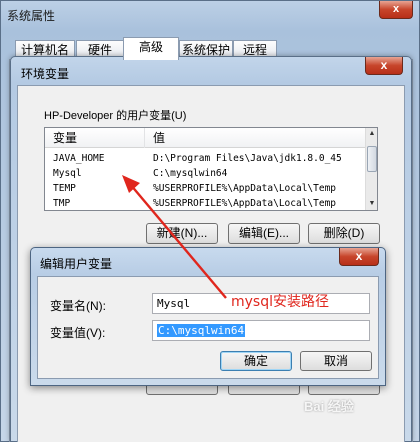  I want to click on edit-dialog-ok-button: 确定, so click(256, 361).